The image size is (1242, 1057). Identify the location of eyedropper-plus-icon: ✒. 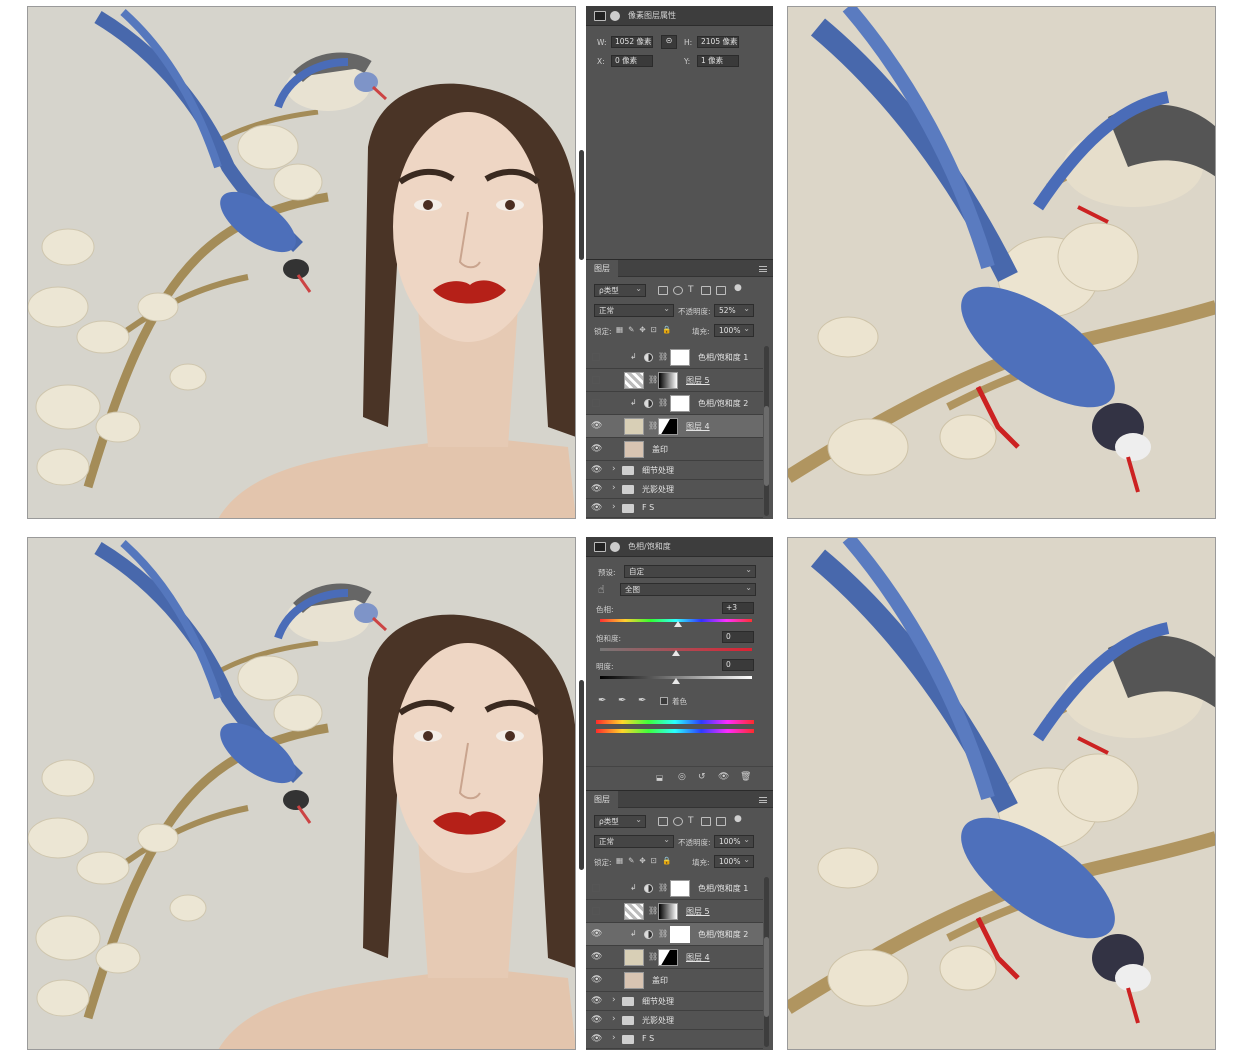
(622, 700).